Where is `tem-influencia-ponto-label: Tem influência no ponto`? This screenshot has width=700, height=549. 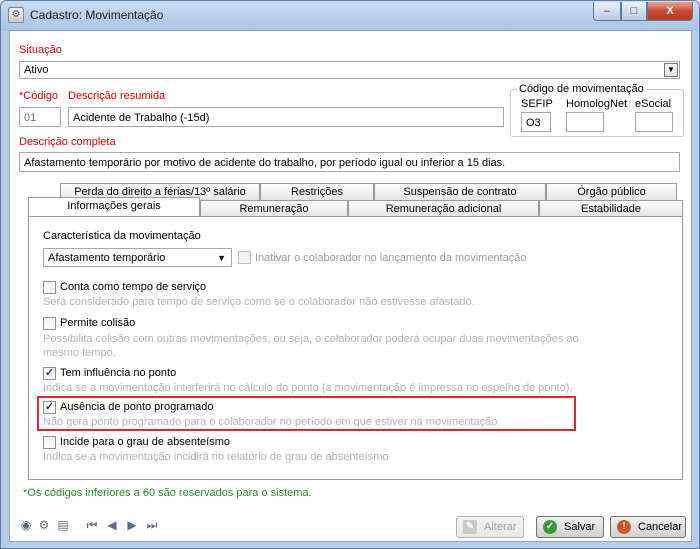
tem-influencia-ponto-label: Tem influência no ponto is located at coordinates (118, 373).